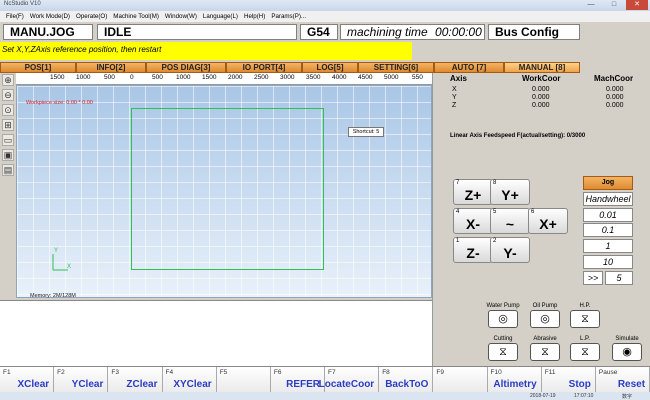 This screenshot has width=650, height=400. Describe the element at coordinates (591, 5) in the screenshot. I see `minimize-button: —` at that location.